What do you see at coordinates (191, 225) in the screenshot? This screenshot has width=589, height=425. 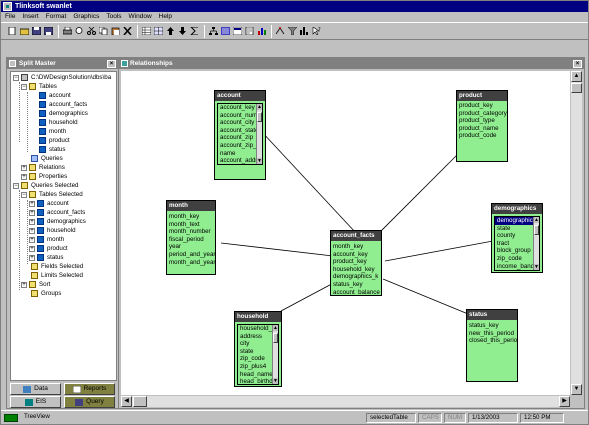 I see `table-field: month_text` at bounding box center [191, 225].